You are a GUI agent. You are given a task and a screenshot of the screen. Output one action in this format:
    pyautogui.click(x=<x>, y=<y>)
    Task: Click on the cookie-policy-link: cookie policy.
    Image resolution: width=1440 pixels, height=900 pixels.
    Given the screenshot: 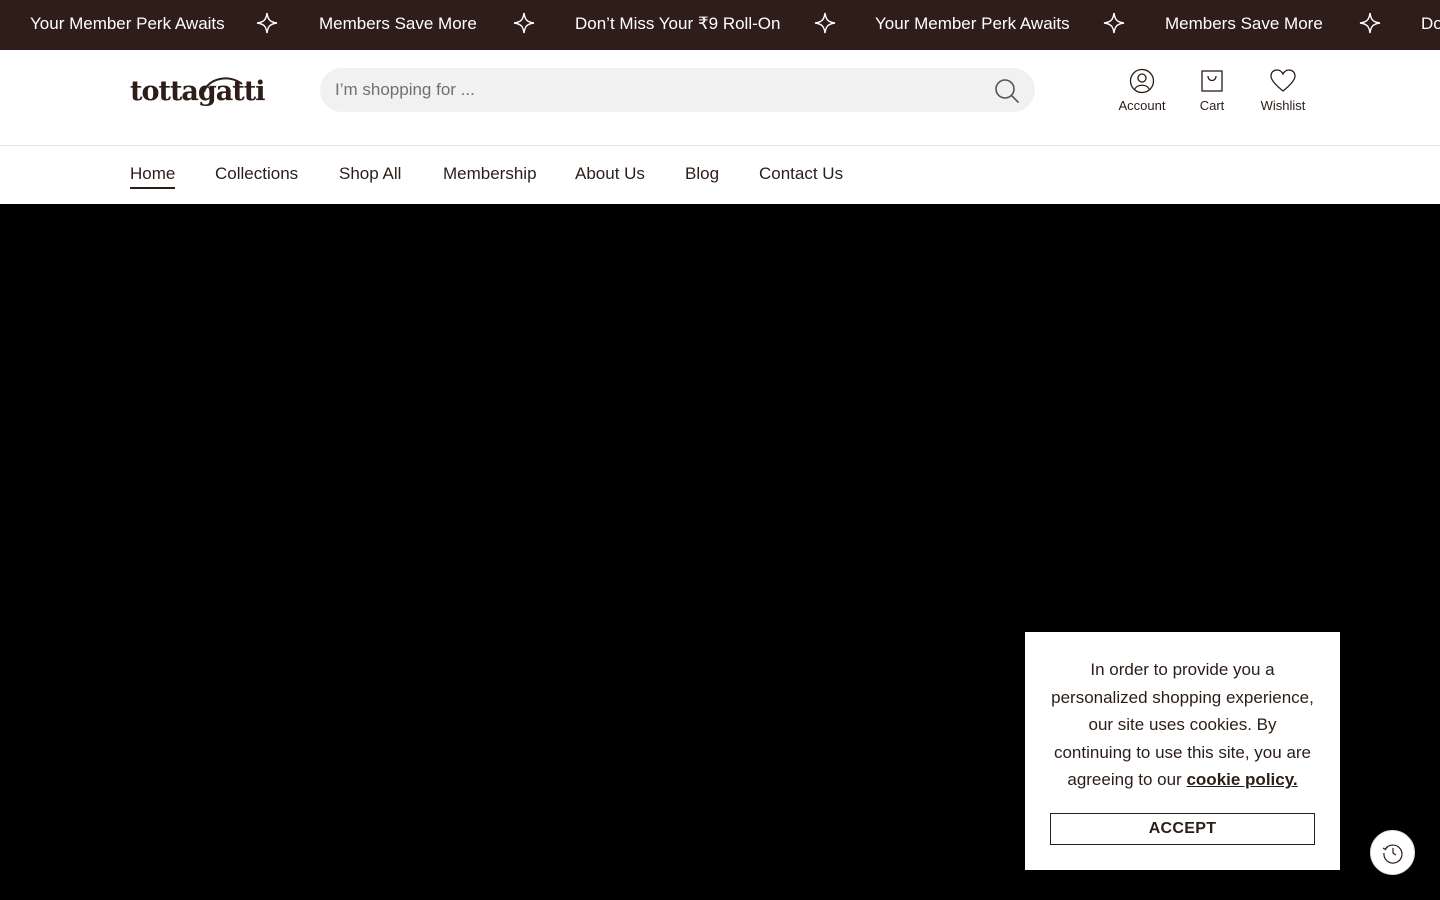 What is the action you would take?
    pyautogui.click(x=1241, y=779)
    